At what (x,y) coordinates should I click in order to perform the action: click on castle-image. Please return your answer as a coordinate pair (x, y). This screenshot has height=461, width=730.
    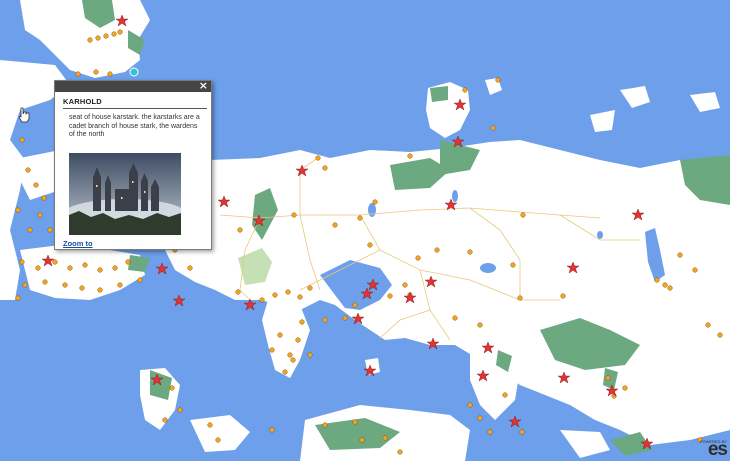
    Looking at the image, I should click on (125, 194).